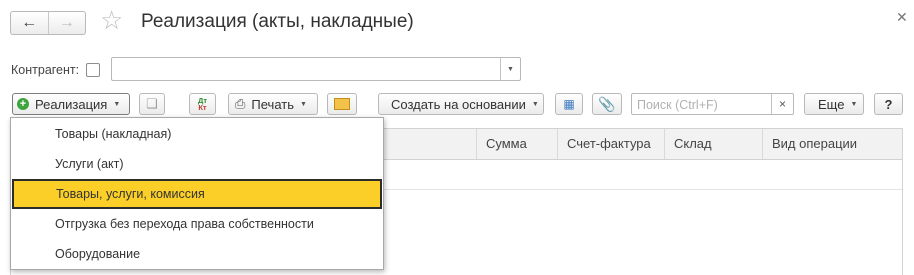 This screenshot has height=275, width=914. What do you see at coordinates (832, 144) in the screenshot?
I see `column-header-operation-type: Вид операции` at bounding box center [832, 144].